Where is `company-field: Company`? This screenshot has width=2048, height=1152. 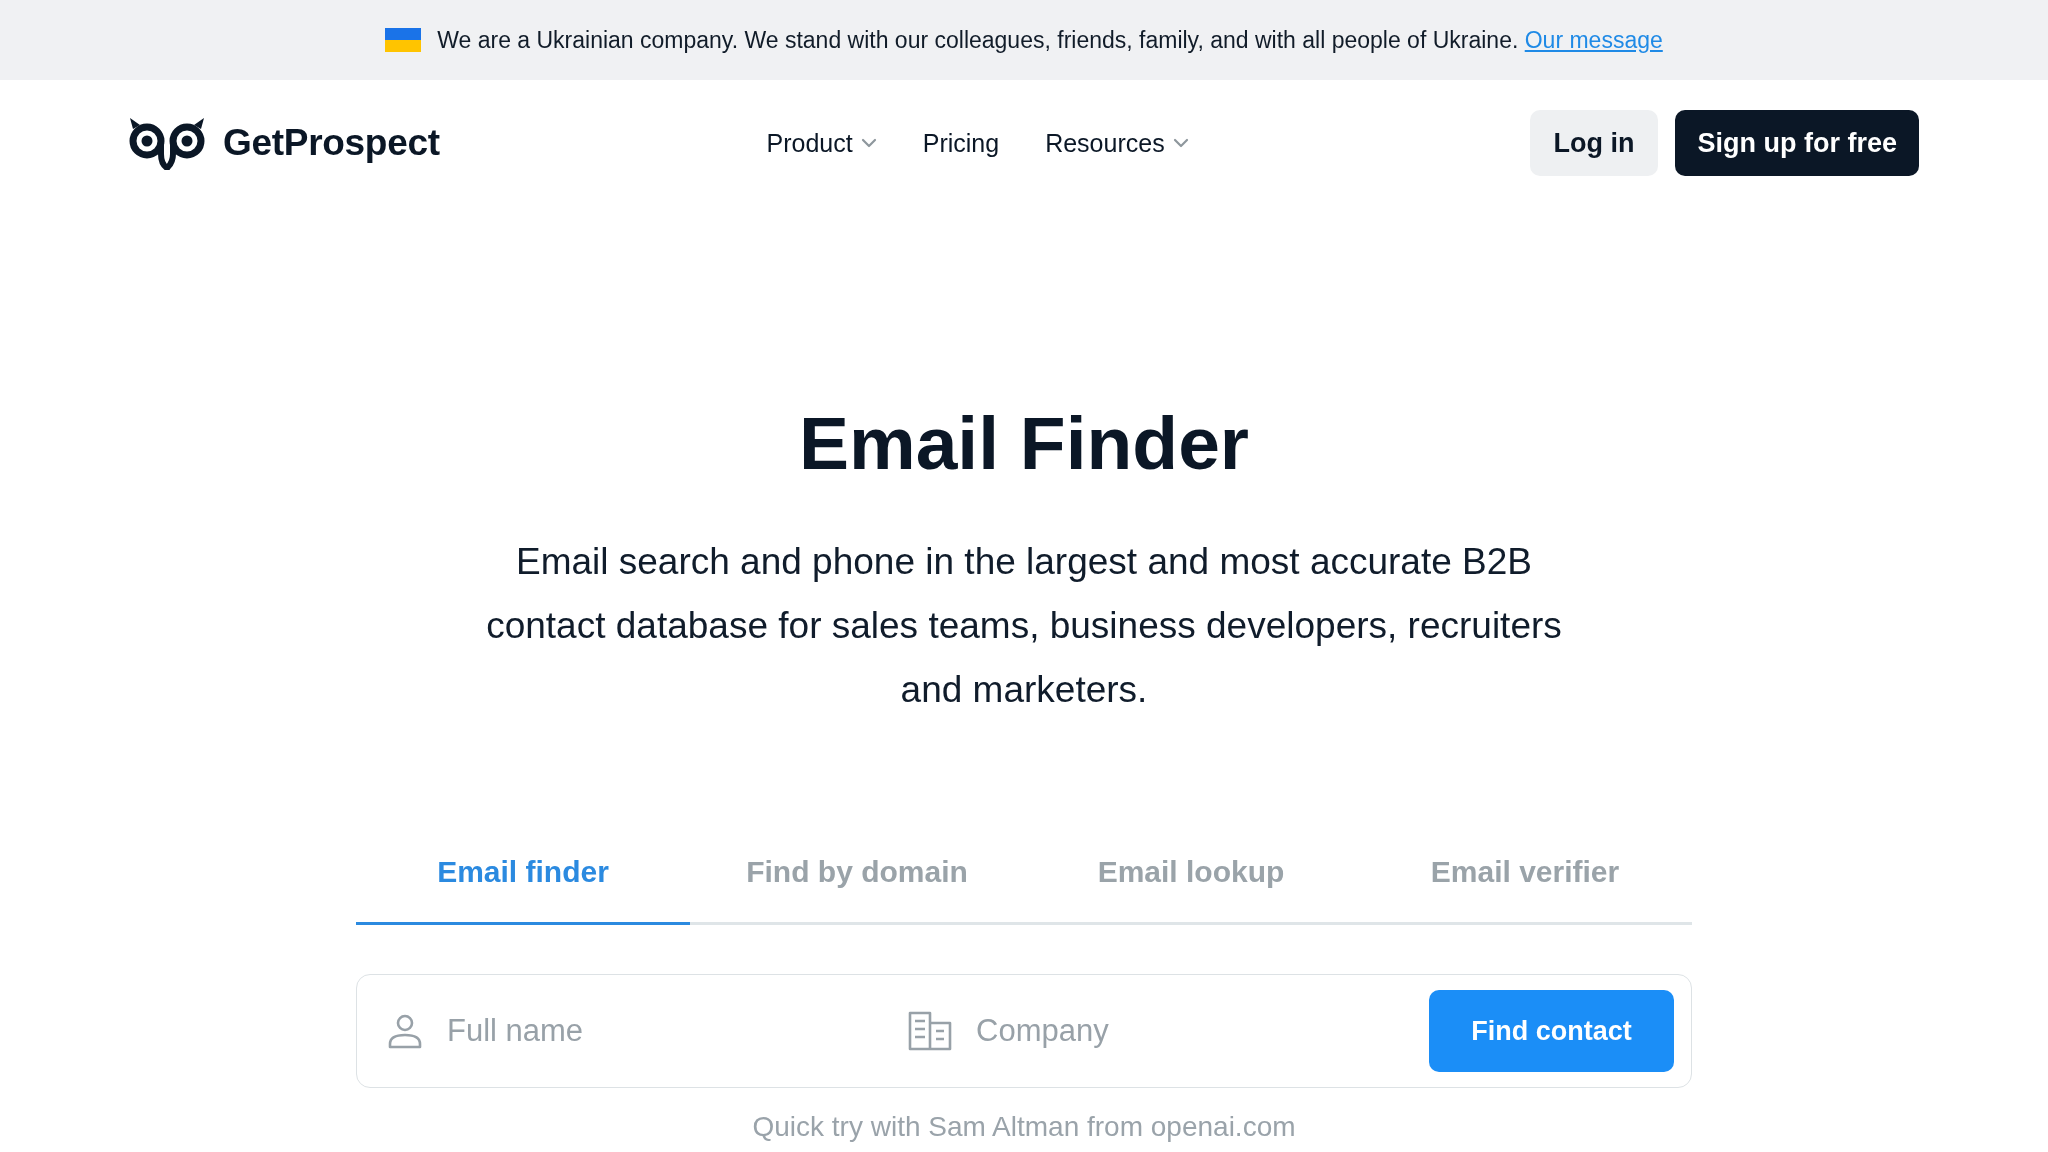 company-field: Company is located at coordinates (1202, 1031).